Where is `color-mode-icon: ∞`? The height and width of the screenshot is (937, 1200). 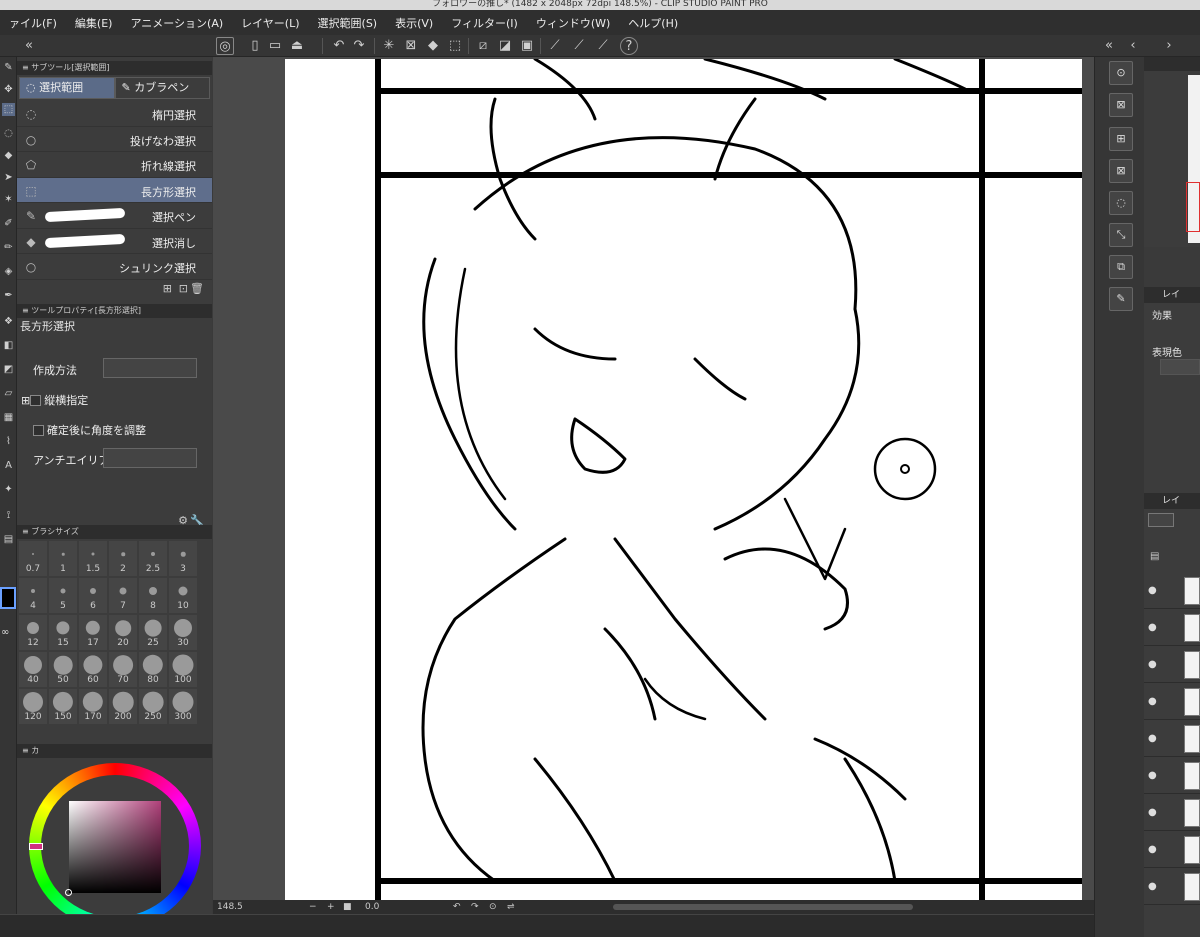
color-mode-icon: ∞ is located at coordinates (5, 632).